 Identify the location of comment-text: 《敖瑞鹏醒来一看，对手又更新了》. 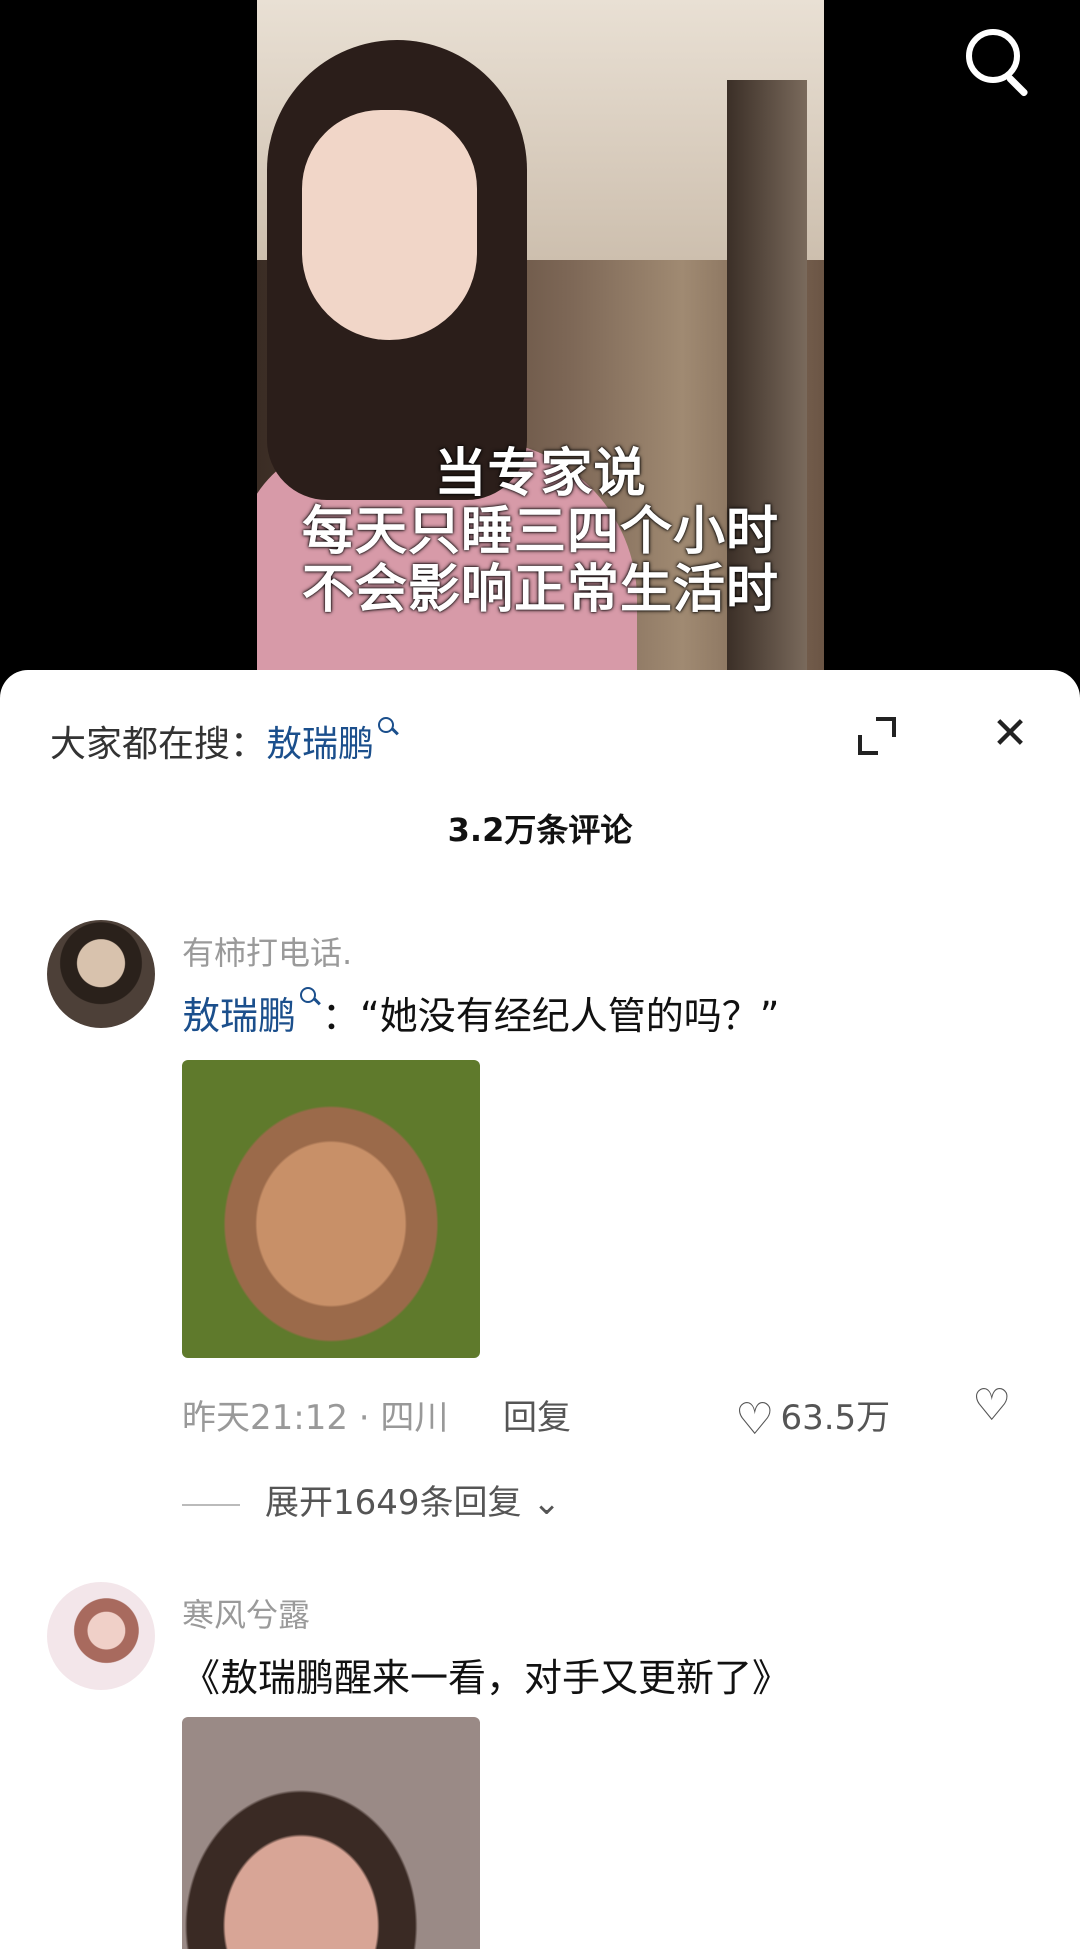
(486, 1678).